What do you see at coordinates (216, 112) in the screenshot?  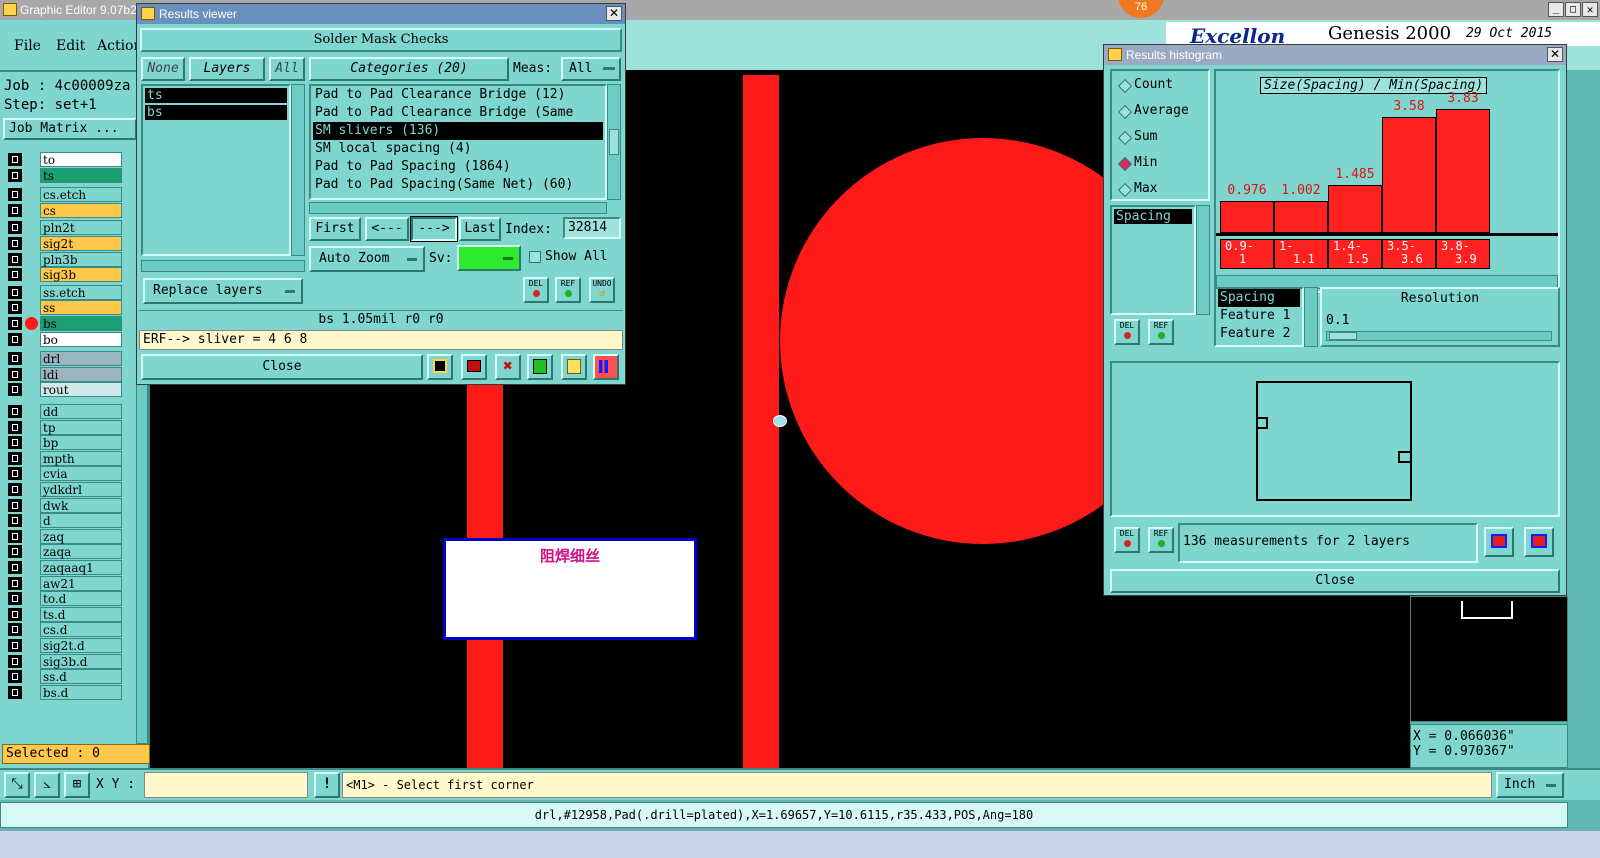 I see `rv-layer-item: bs` at bounding box center [216, 112].